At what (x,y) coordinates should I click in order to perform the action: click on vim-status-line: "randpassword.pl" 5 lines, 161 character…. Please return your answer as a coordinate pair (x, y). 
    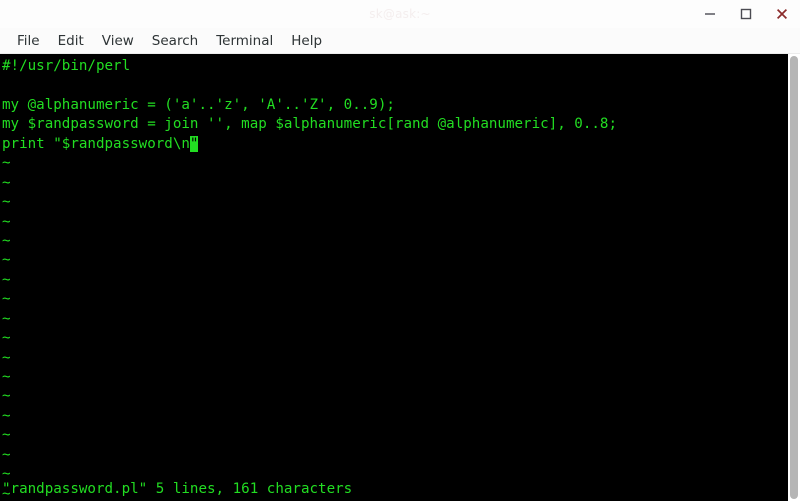
    Looking at the image, I should click on (177, 488).